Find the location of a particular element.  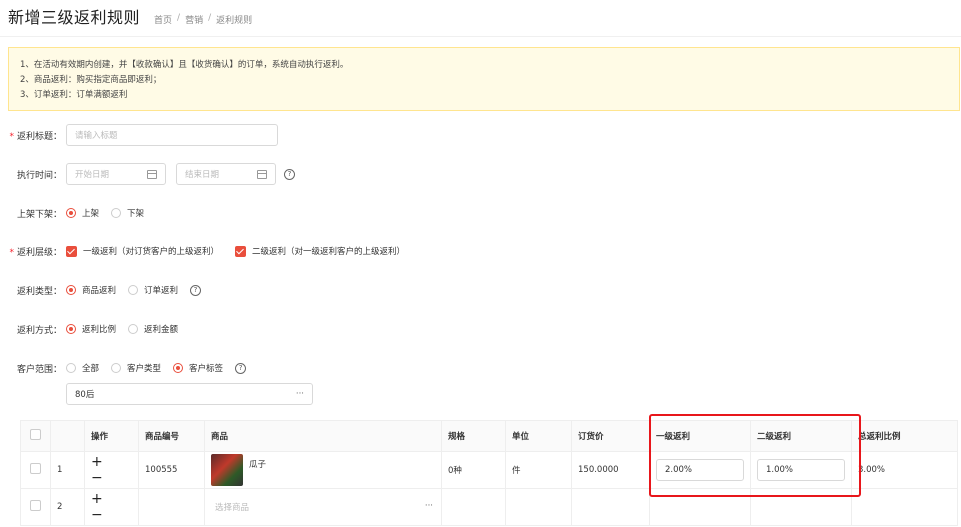

radio-method-amount: 返利金额 is located at coordinates (153, 329).